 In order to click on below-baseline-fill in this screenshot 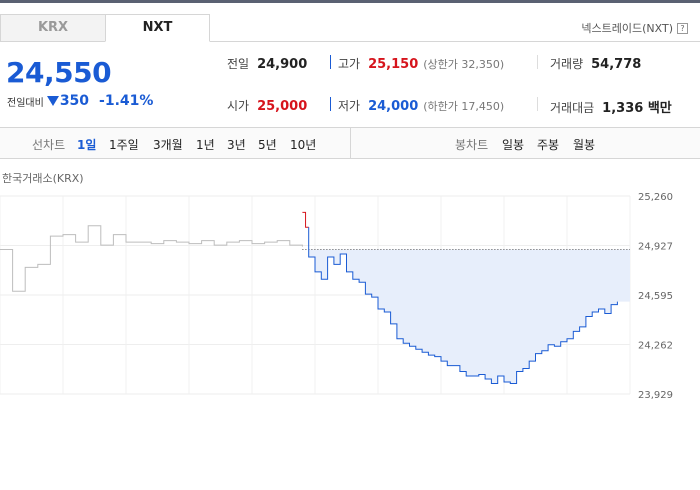, I will do `click(467, 316)`.